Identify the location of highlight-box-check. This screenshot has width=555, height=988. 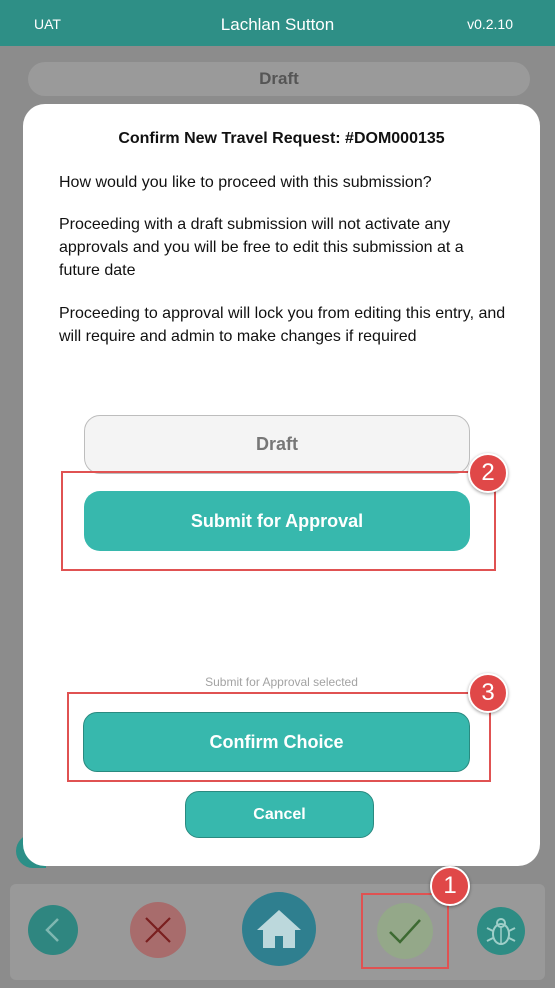
(405, 931).